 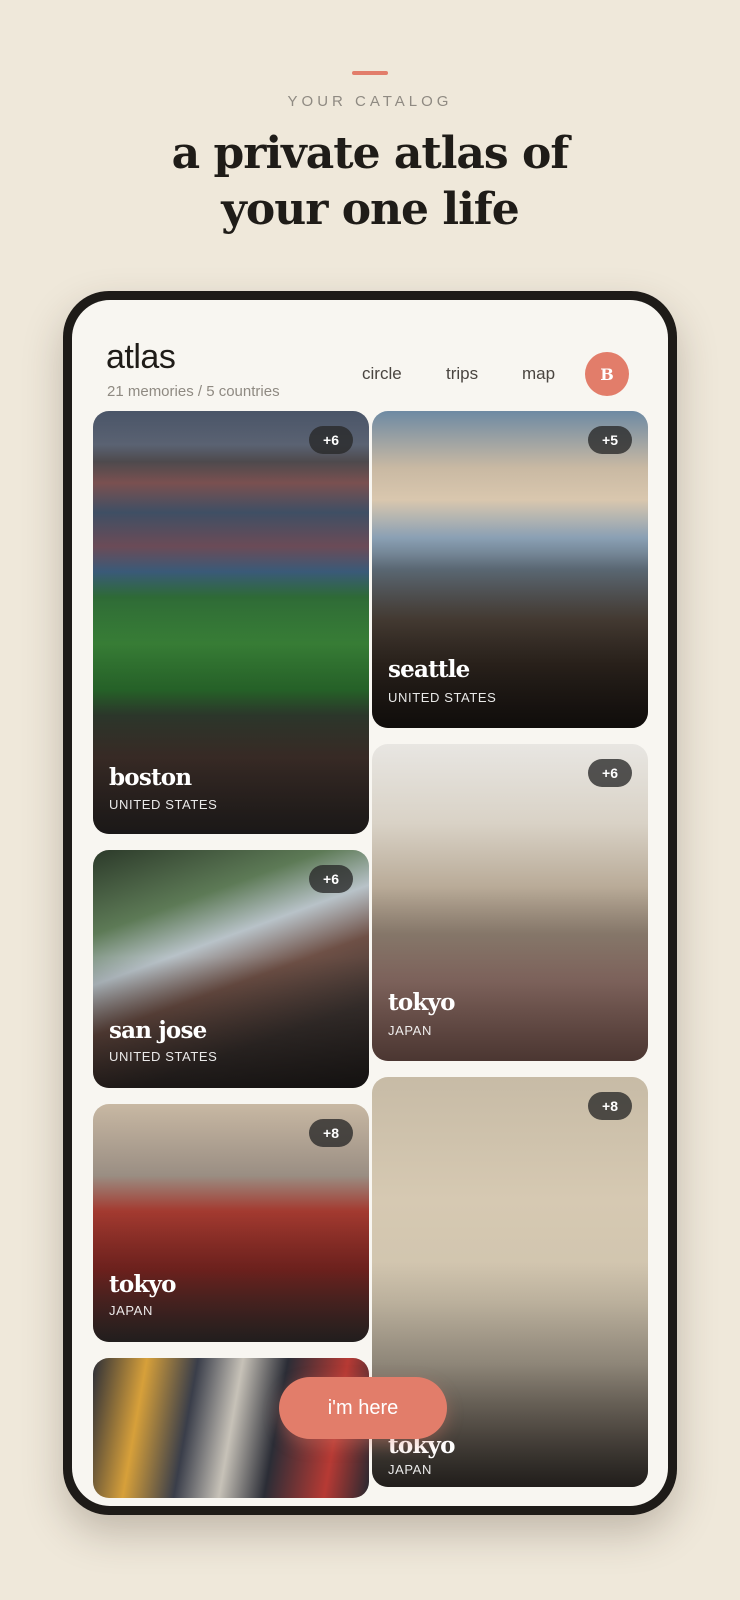 I want to click on app-subtitle: 21 memories / 5 countries, so click(x=193, y=391).